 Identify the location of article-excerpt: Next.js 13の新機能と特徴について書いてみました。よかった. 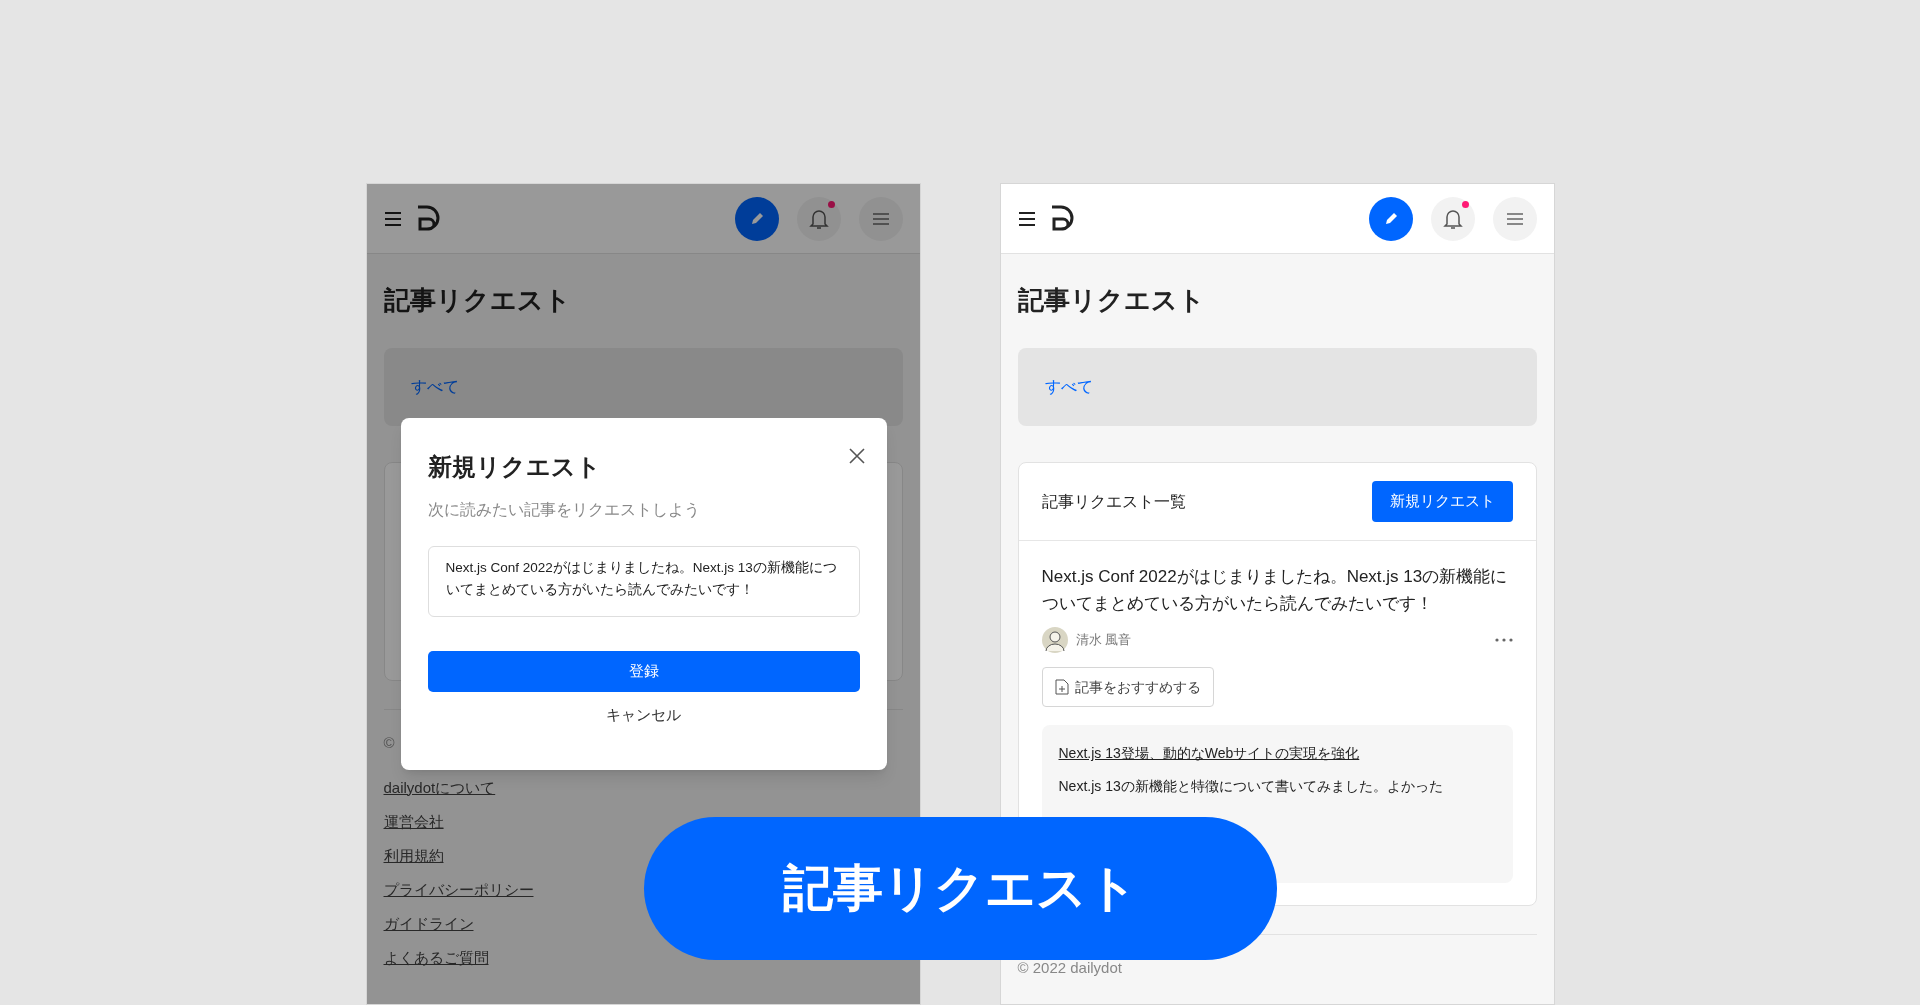
(1251, 786).